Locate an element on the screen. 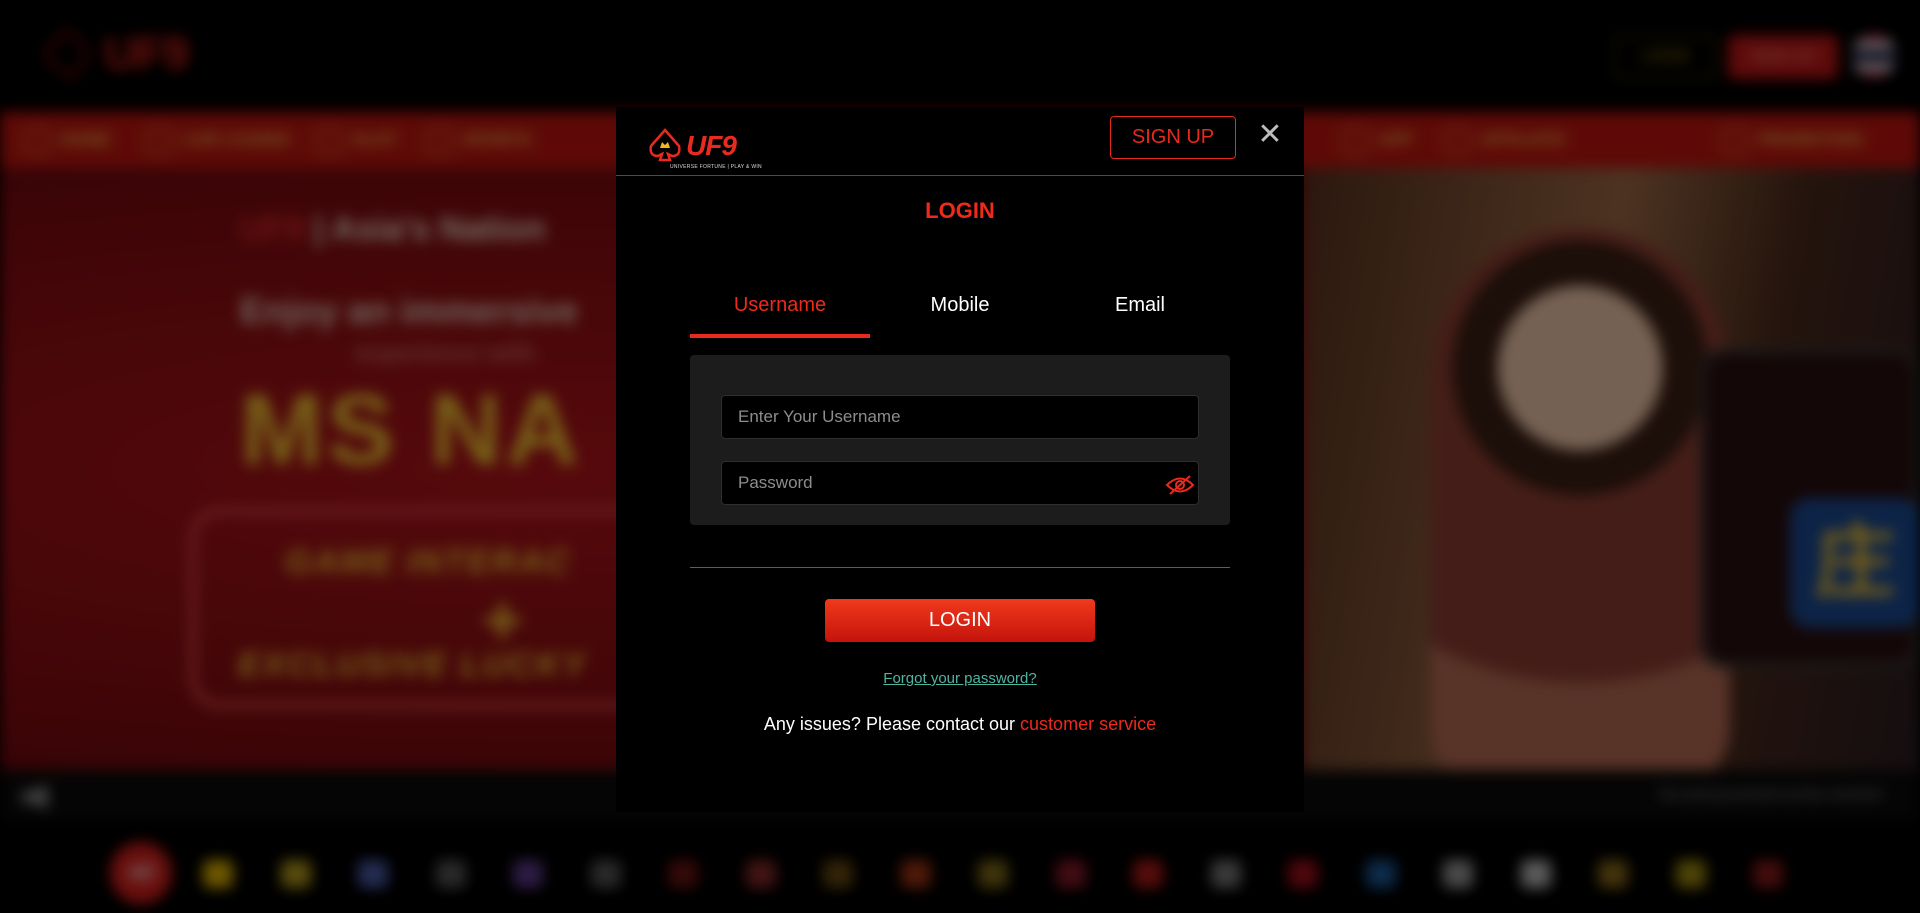 This screenshot has height=913, width=1920. tab-username: Username is located at coordinates (780, 310).